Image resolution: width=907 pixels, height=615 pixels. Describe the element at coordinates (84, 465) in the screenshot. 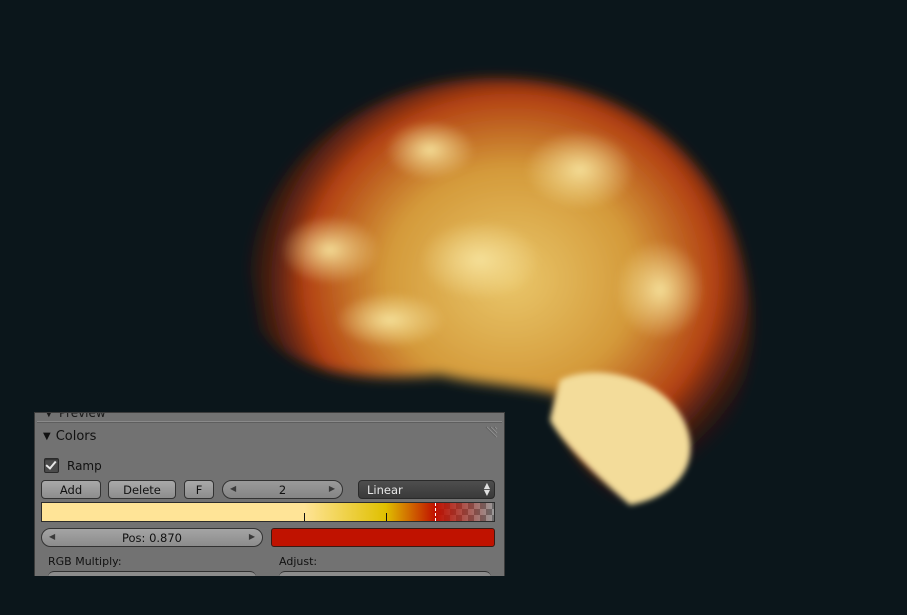

I see `ramp-label: Ramp` at that location.